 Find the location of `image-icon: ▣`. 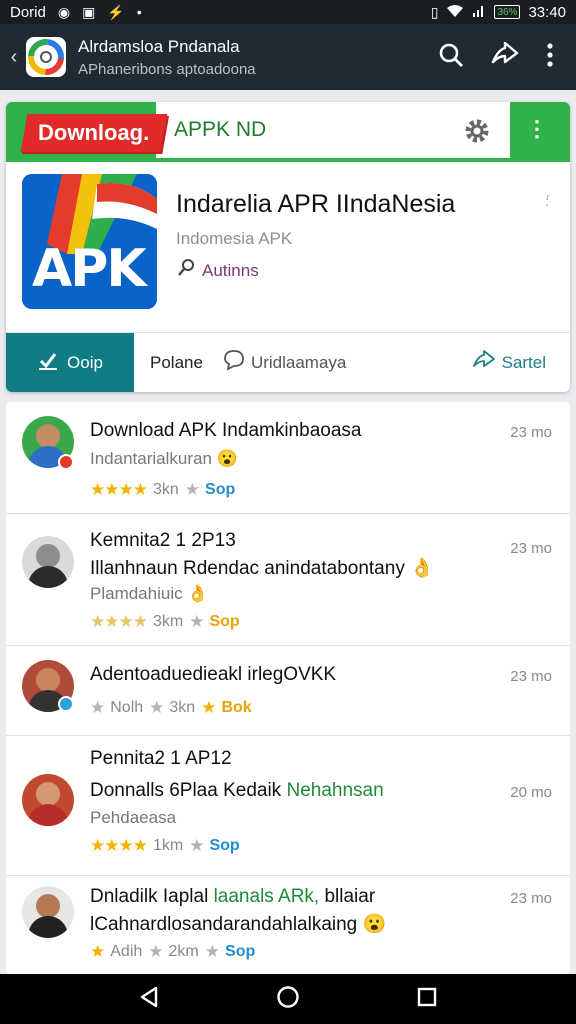

image-icon: ▣ is located at coordinates (89, 12).